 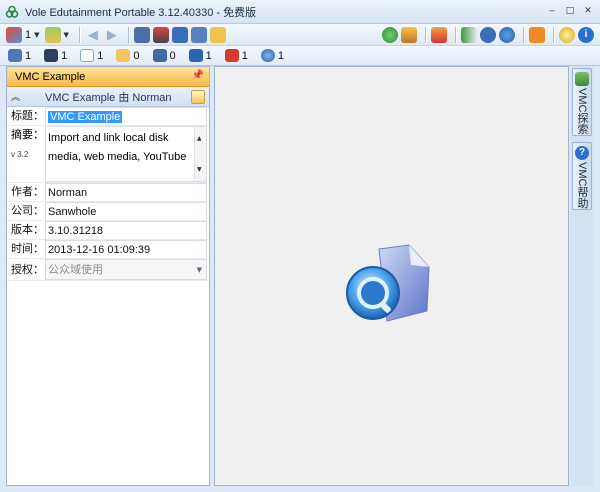 I want to click on film-add-icon, so click(x=160, y=34).